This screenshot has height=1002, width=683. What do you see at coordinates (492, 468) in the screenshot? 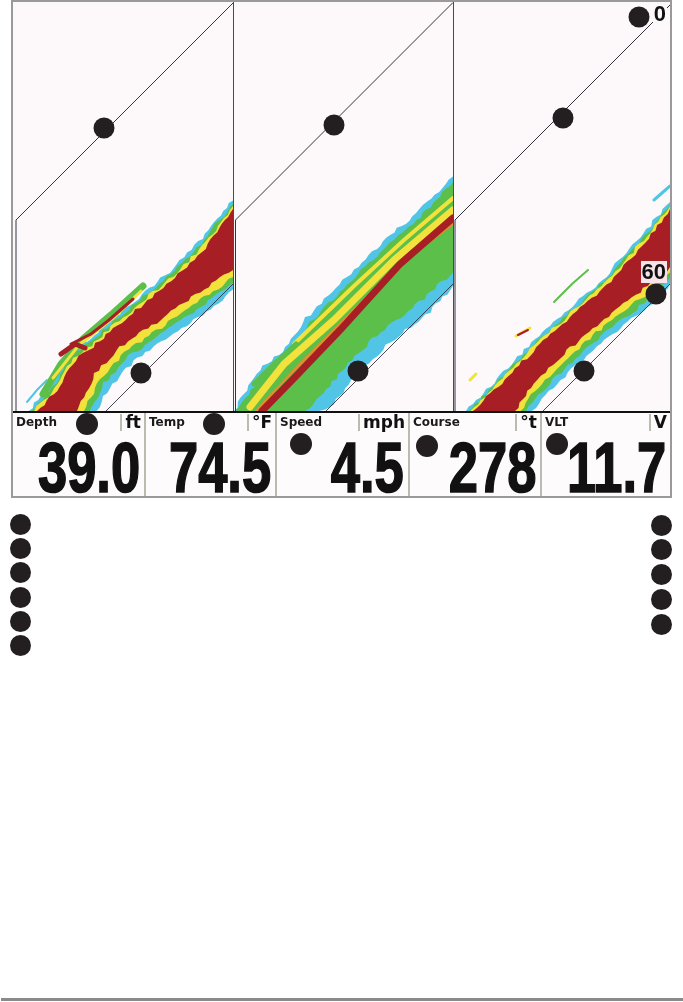
I see `readout-value: 278` at bounding box center [492, 468].